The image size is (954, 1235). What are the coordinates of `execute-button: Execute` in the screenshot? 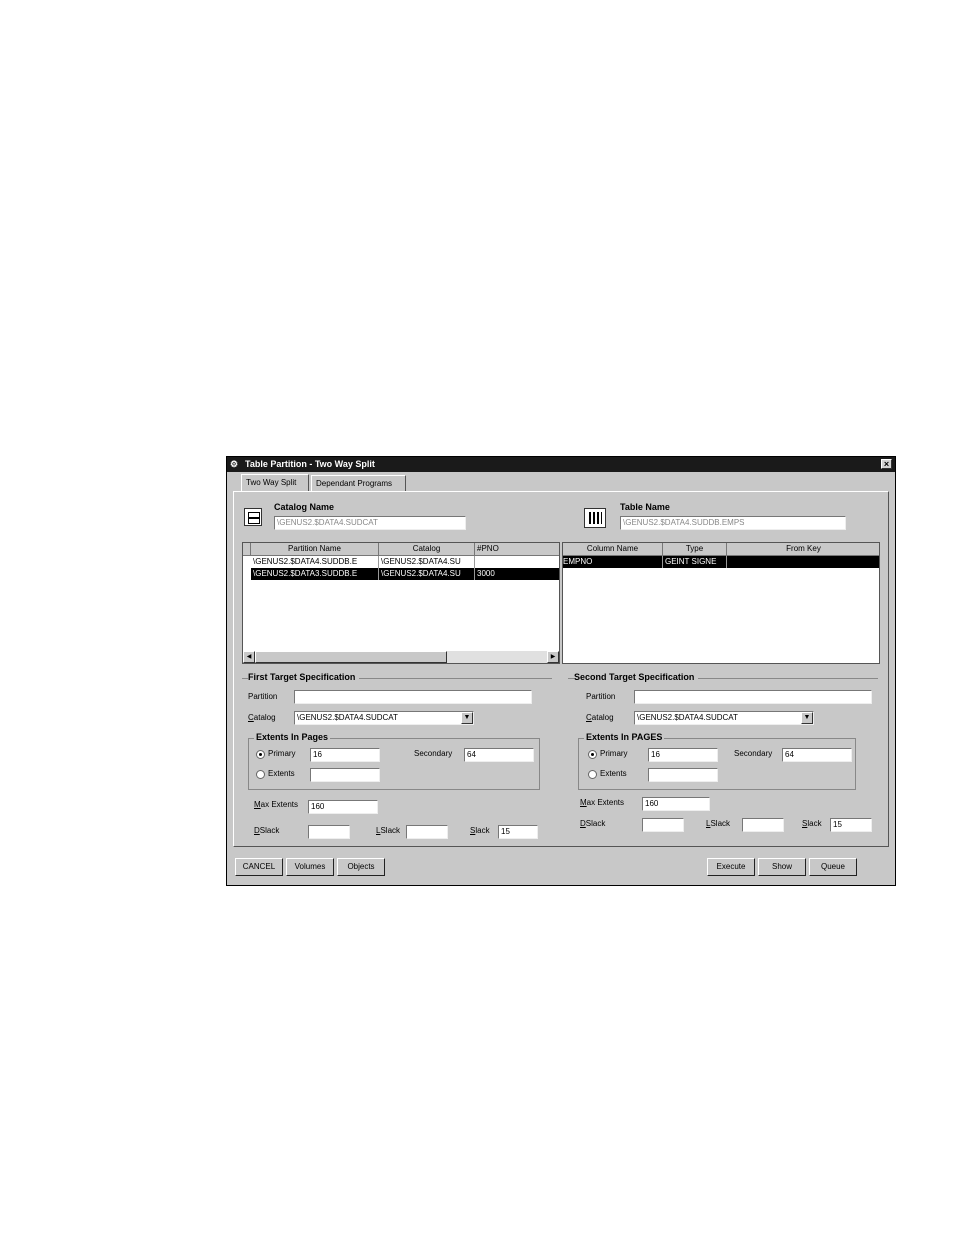 It's located at (731, 867).